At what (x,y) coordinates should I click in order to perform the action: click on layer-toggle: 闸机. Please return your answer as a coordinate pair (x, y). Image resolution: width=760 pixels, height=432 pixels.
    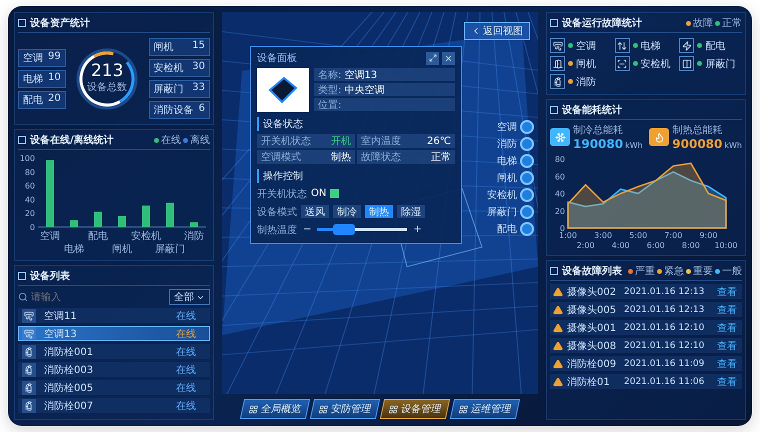
    Looking at the image, I should click on (515, 178).